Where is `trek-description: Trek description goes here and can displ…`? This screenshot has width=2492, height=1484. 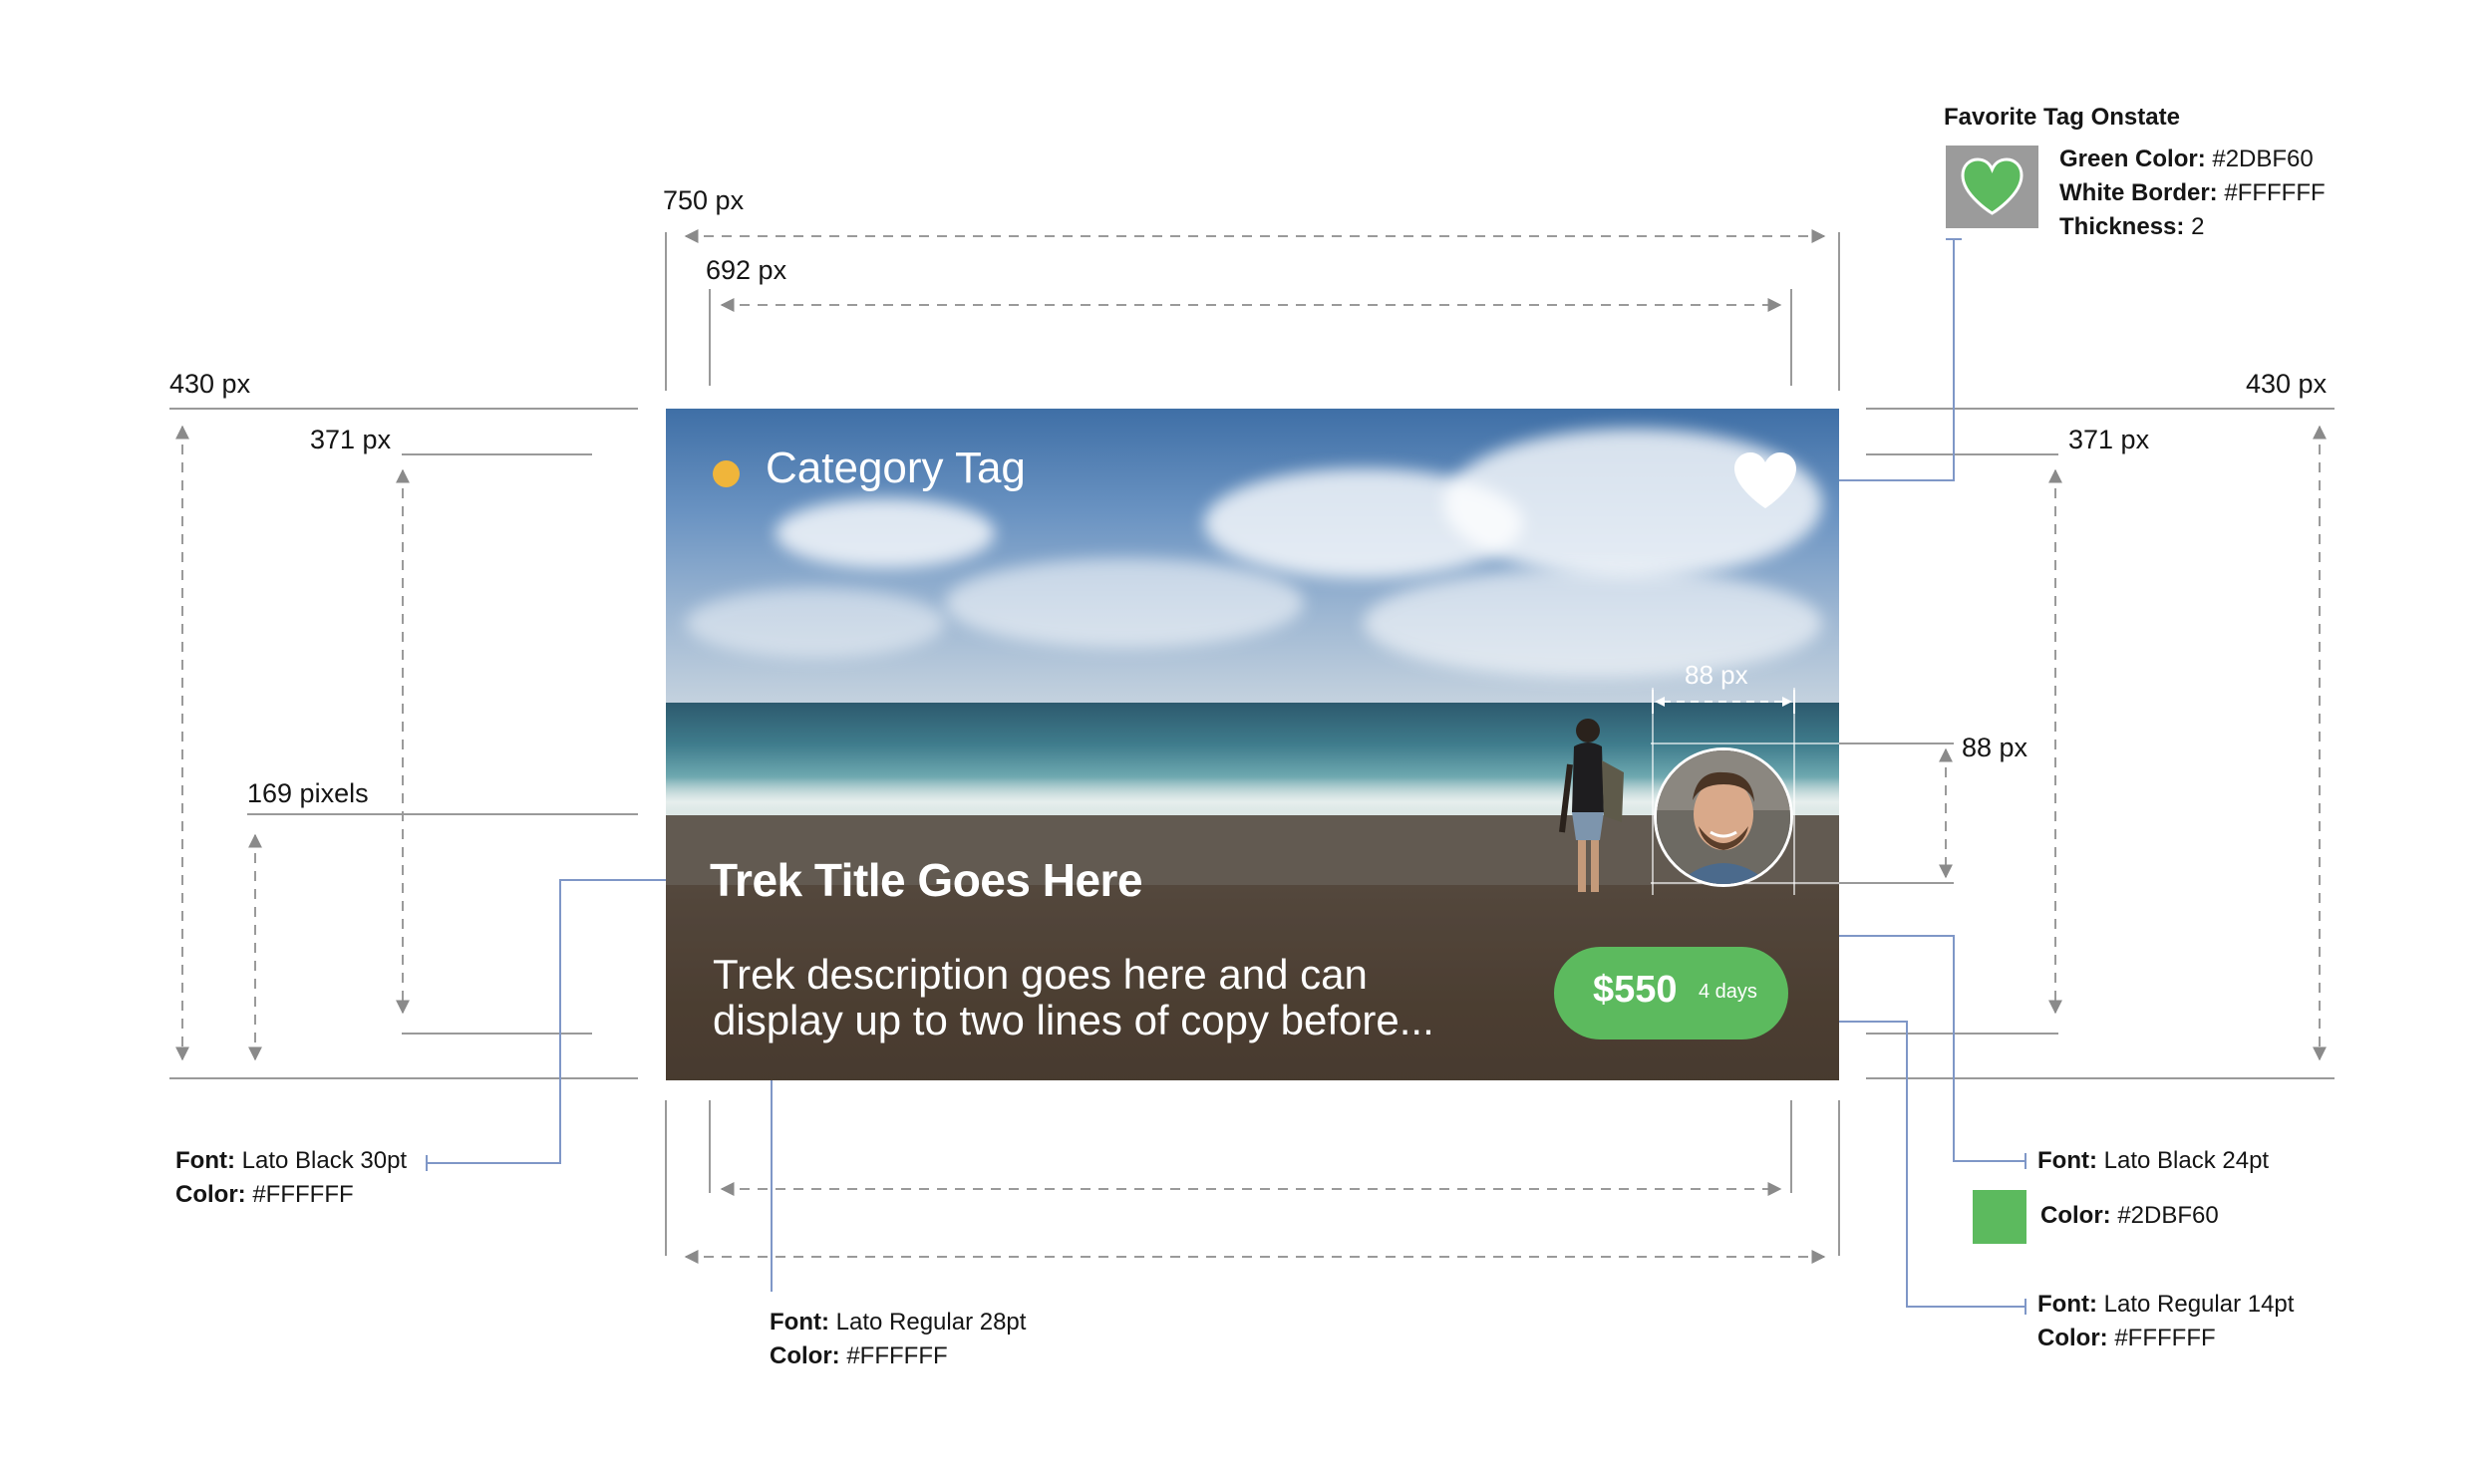
trek-description: Trek description goes here and can displ… is located at coordinates (1073, 997).